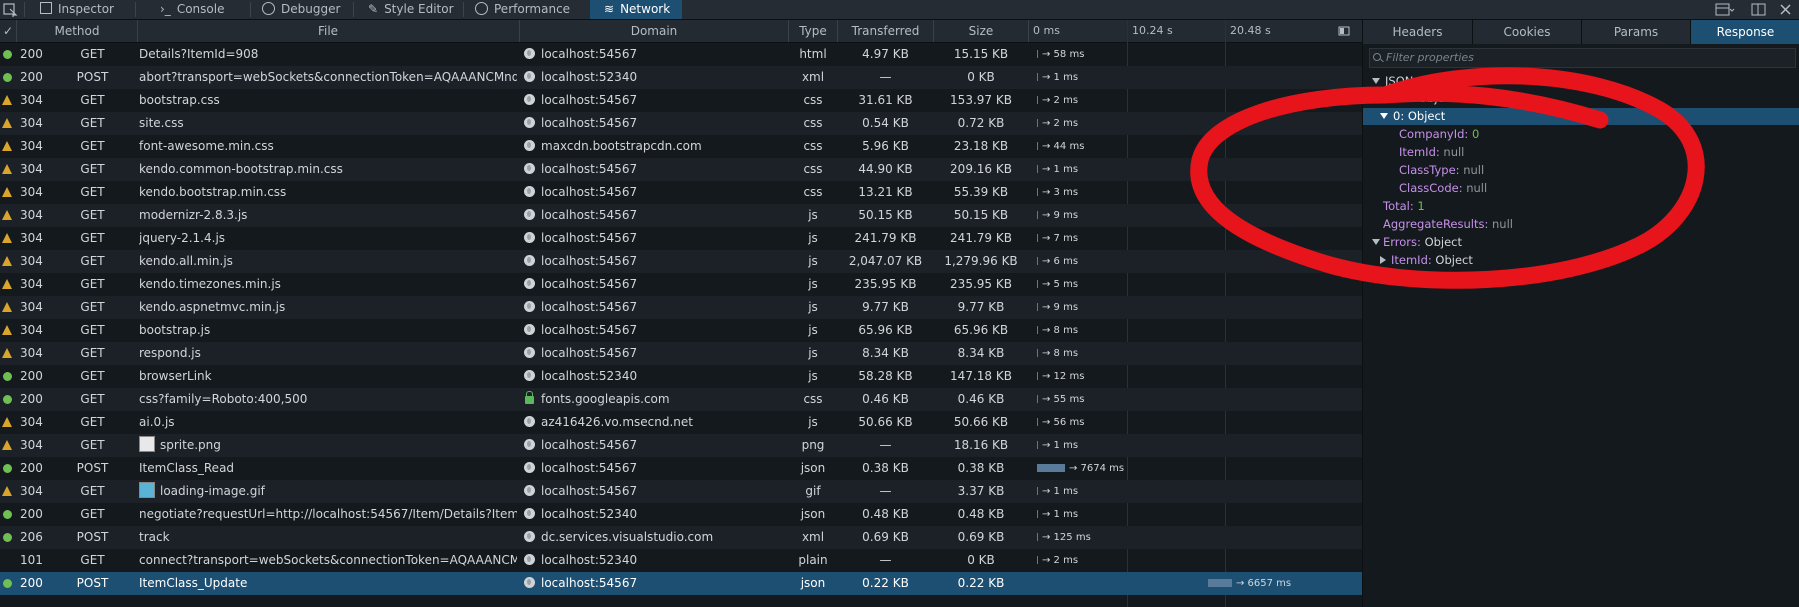 This screenshot has height=607, width=1799. Describe the element at coordinates (1527, 32) in the screenshot. I see `tab-cookies: Cookies` at that location.